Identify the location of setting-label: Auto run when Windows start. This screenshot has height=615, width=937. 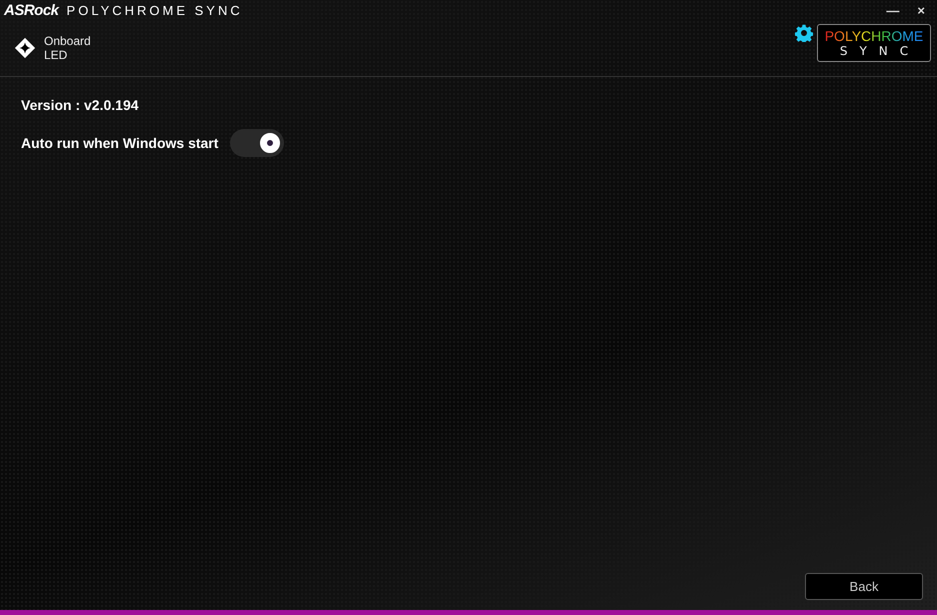
(119, 143).